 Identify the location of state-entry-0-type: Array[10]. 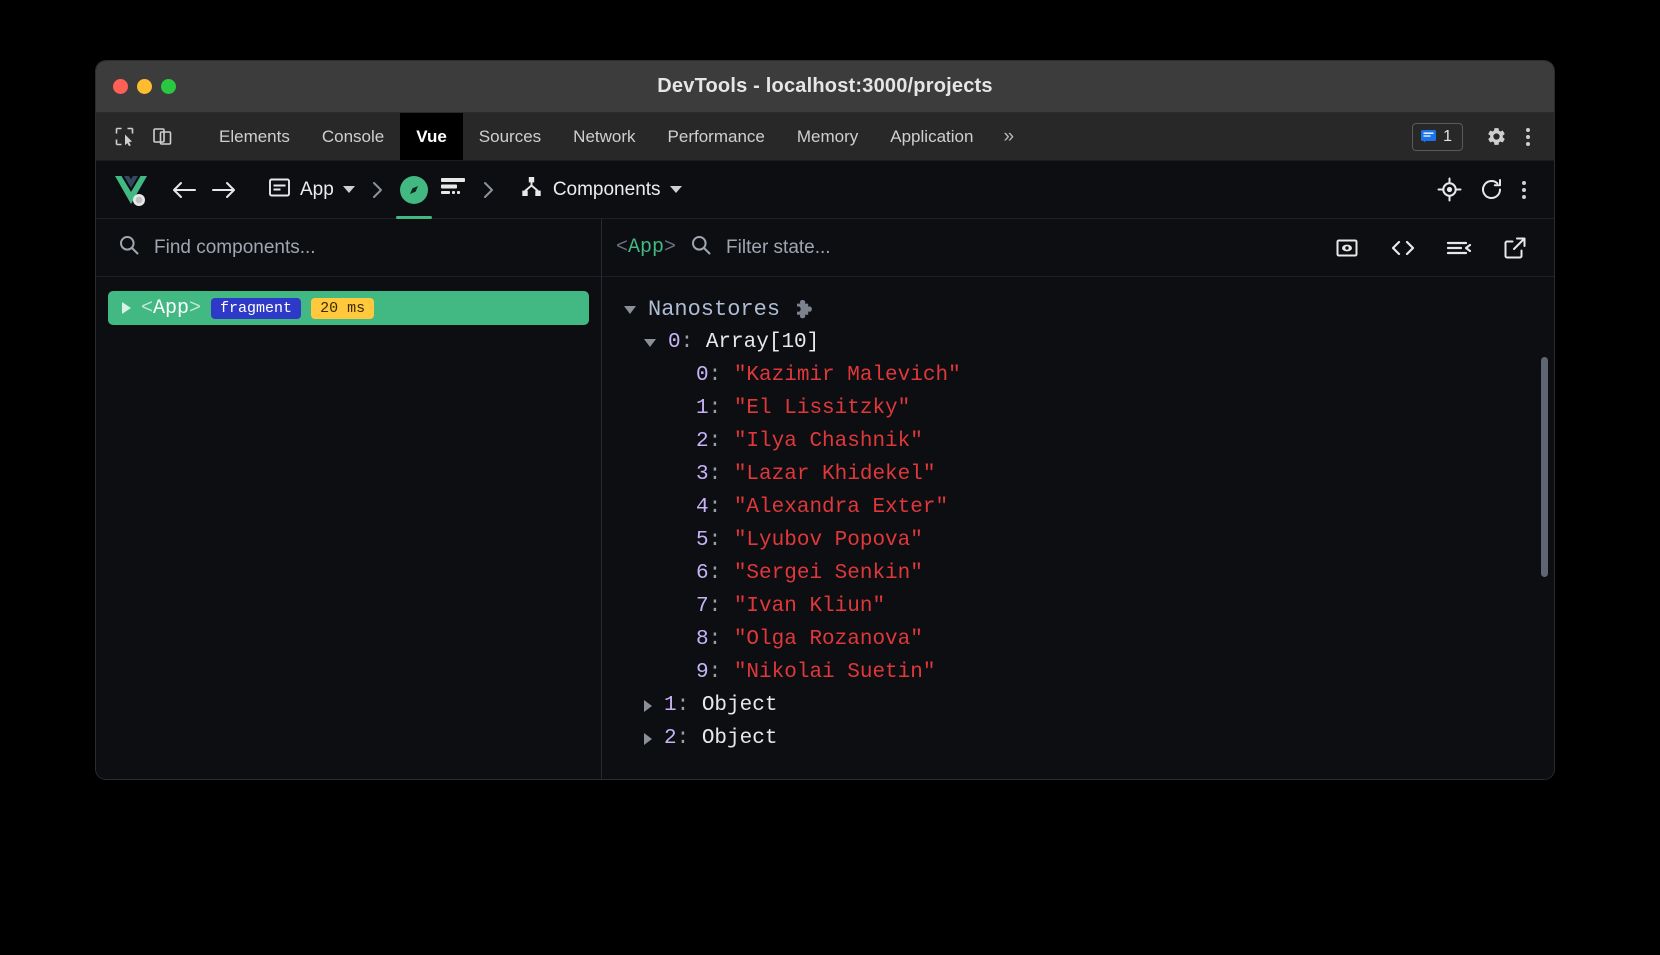
(762, 342).